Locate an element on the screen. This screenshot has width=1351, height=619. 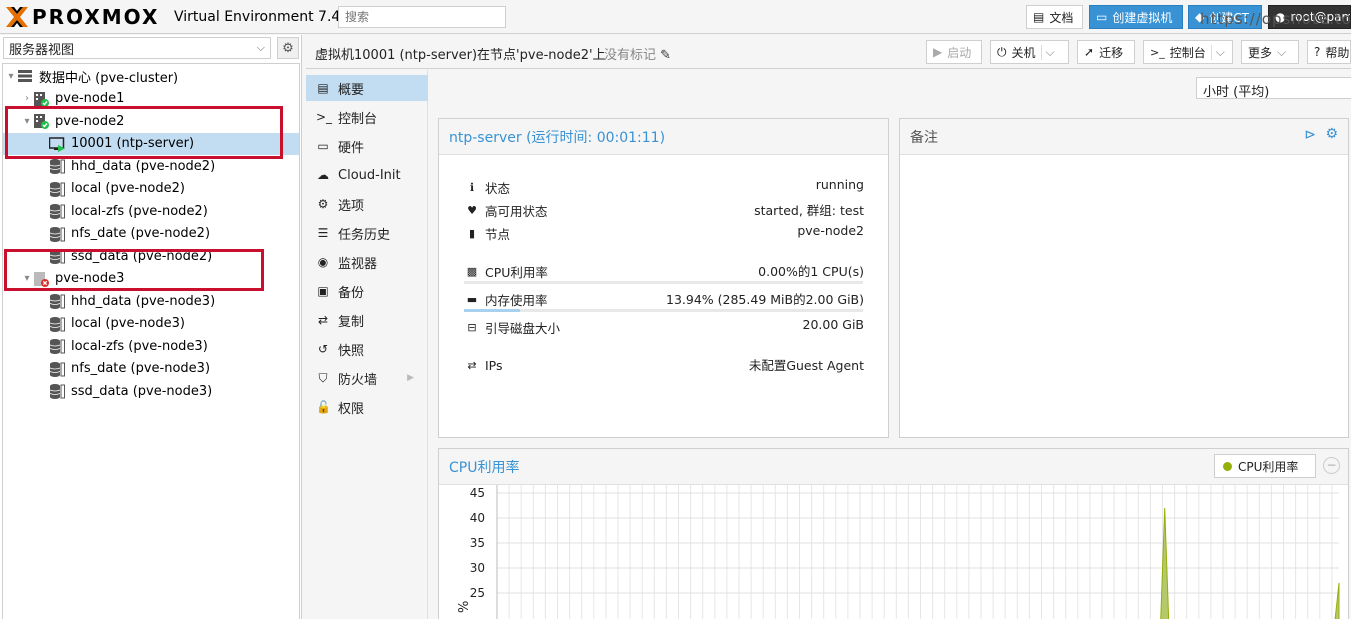
menu-item: ◉ 监视器 is located at coordinates (367, 262).